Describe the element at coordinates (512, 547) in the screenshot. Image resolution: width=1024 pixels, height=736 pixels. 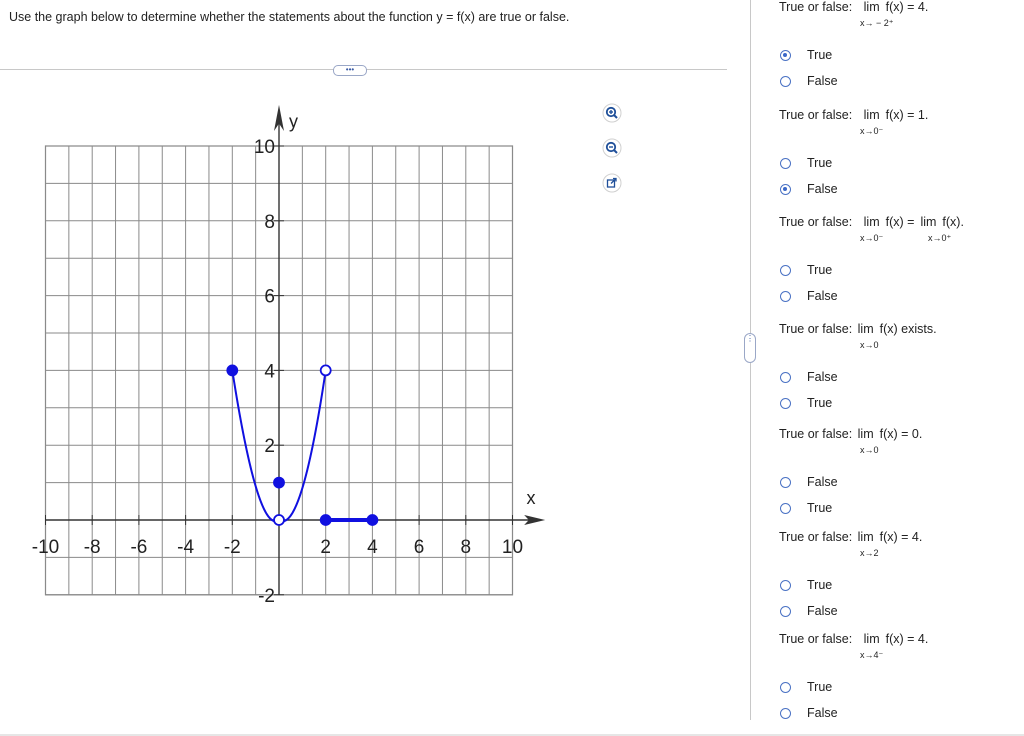
I see `x-tick-label: 10` at that location.